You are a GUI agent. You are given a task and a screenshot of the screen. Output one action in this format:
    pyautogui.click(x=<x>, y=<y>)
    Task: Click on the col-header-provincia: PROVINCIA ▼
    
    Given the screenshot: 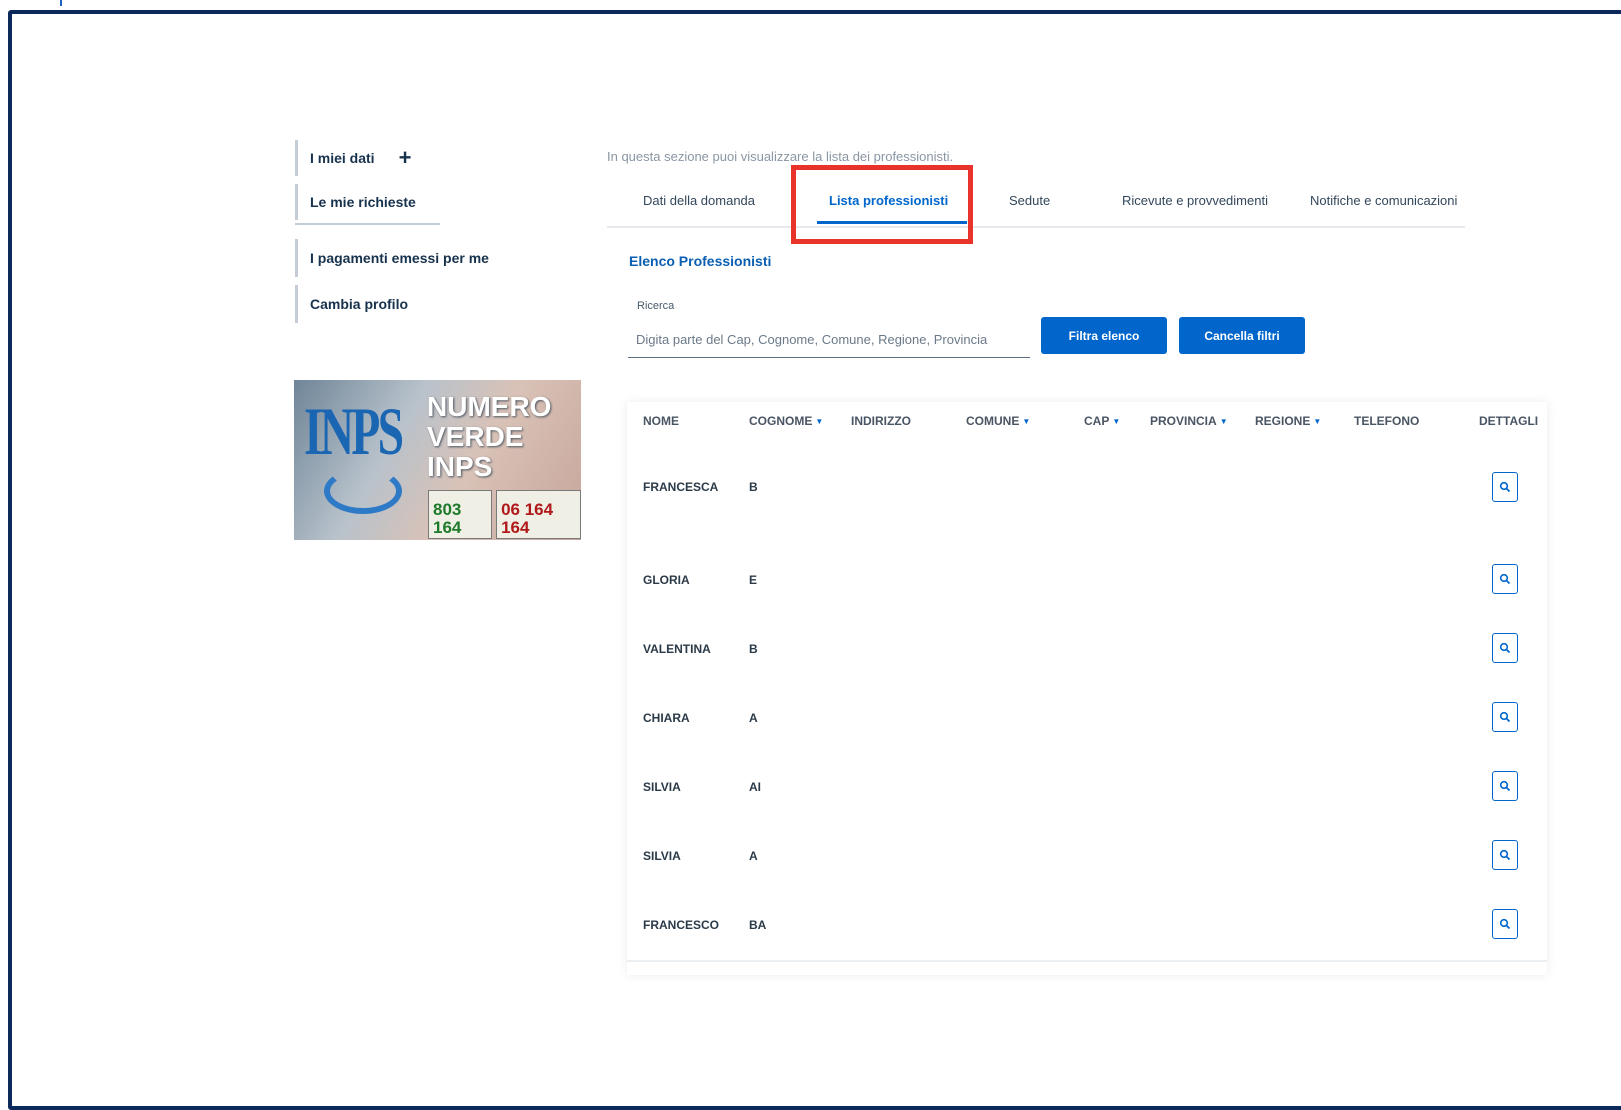 What is the action you would take?
    pyautogui.click(x=1189, y=421)
    